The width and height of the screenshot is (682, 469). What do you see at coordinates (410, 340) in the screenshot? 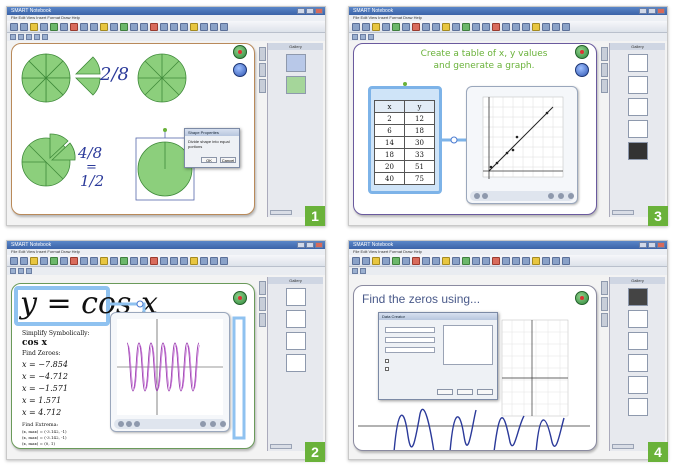
I see `coefficient-field` at bounding box center [410, 340].